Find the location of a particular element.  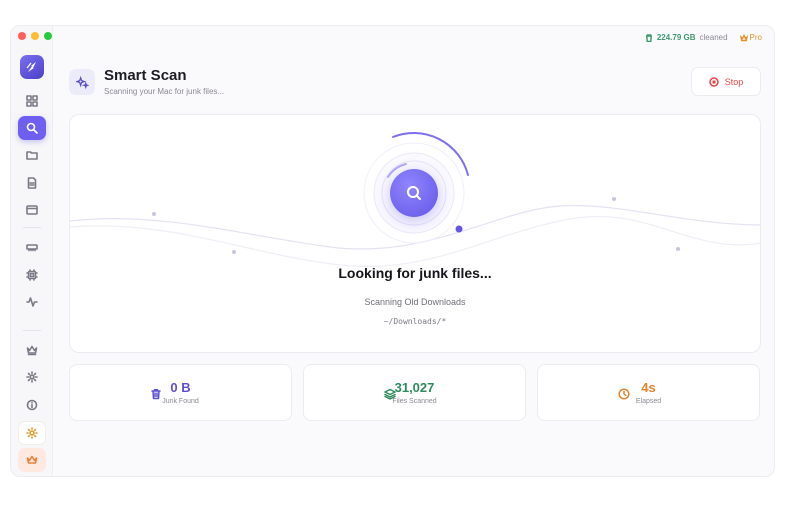

activity-icon is located at coordinates (32, 302).